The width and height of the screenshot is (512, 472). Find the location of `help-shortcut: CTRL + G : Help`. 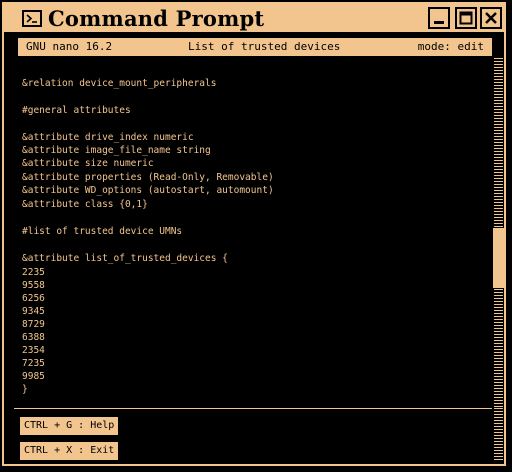

help-shortcut: CTRL + G : Help is located at coordinates (69, 426).